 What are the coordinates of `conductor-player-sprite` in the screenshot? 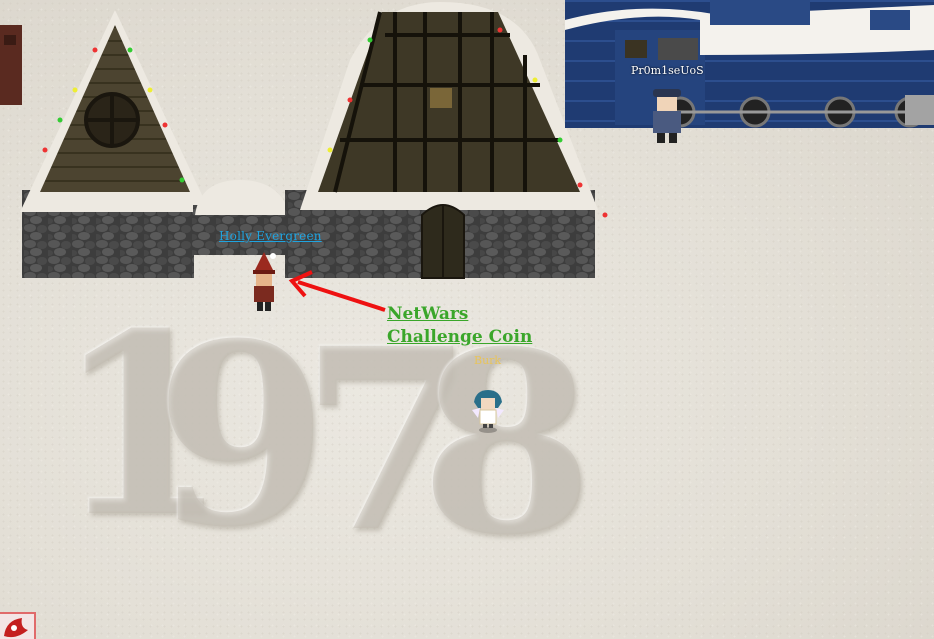 It's located at (667, 116).